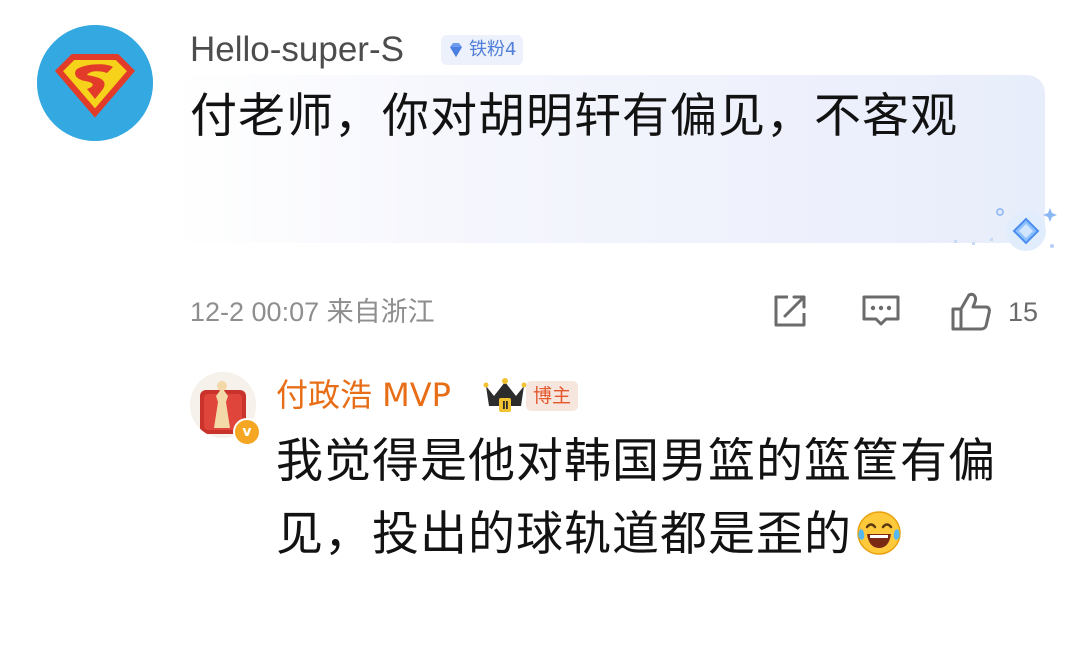 The image size is (1080, 670). Describe the element at coordinates (973, 241) in the screenshot. I see `sparkle-dots-icon` at that location.